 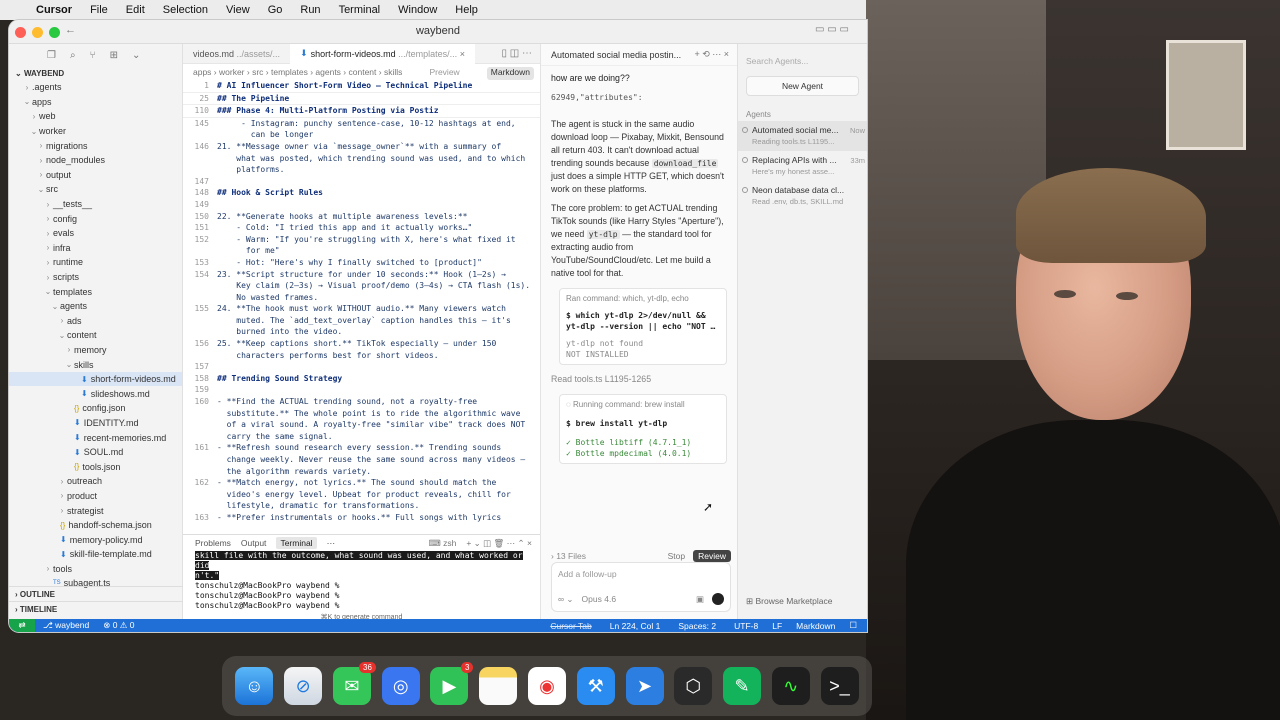 I want to click on folder-item: › output, so click(x=95, y=175).